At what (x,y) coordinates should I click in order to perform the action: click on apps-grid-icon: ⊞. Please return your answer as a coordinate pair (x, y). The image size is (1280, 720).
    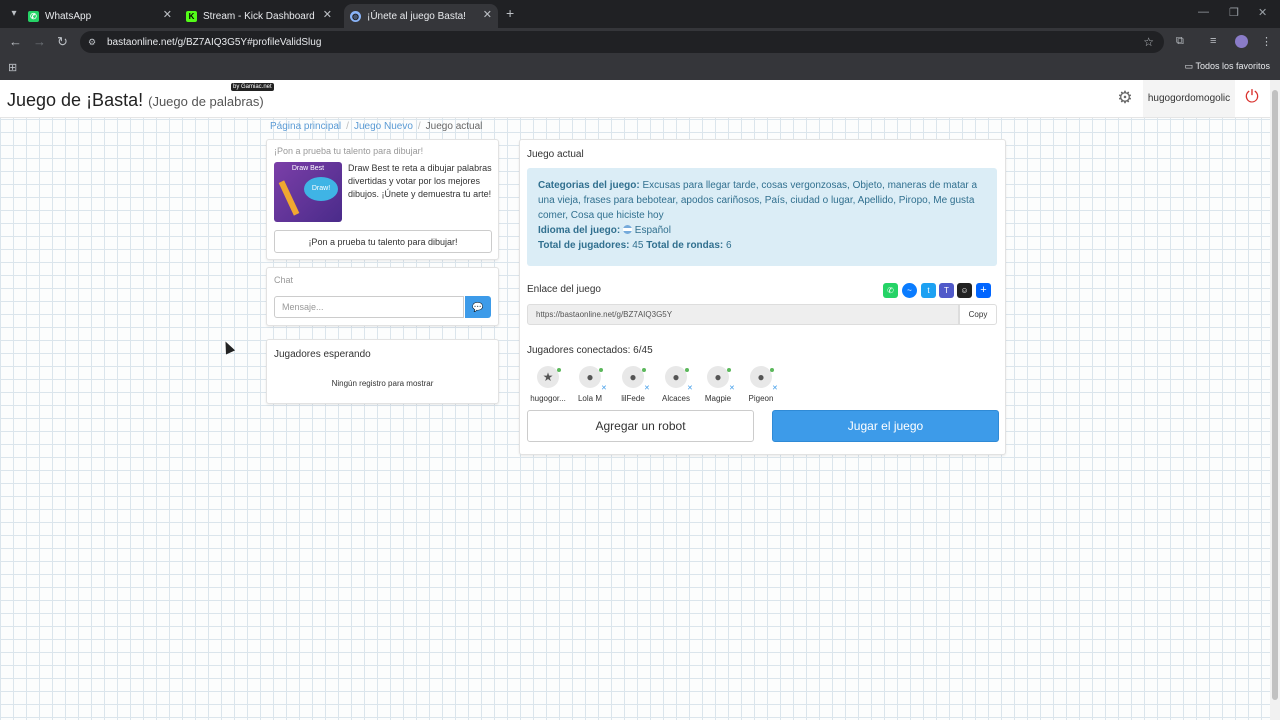
    Looking at the image, I should click on (12, 67).